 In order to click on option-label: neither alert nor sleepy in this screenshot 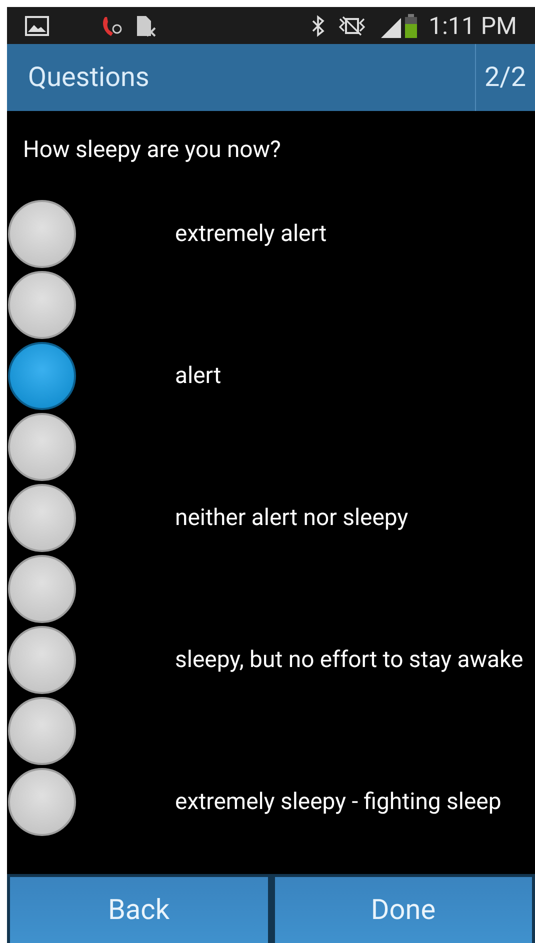, I will do `click(292, 517)`.